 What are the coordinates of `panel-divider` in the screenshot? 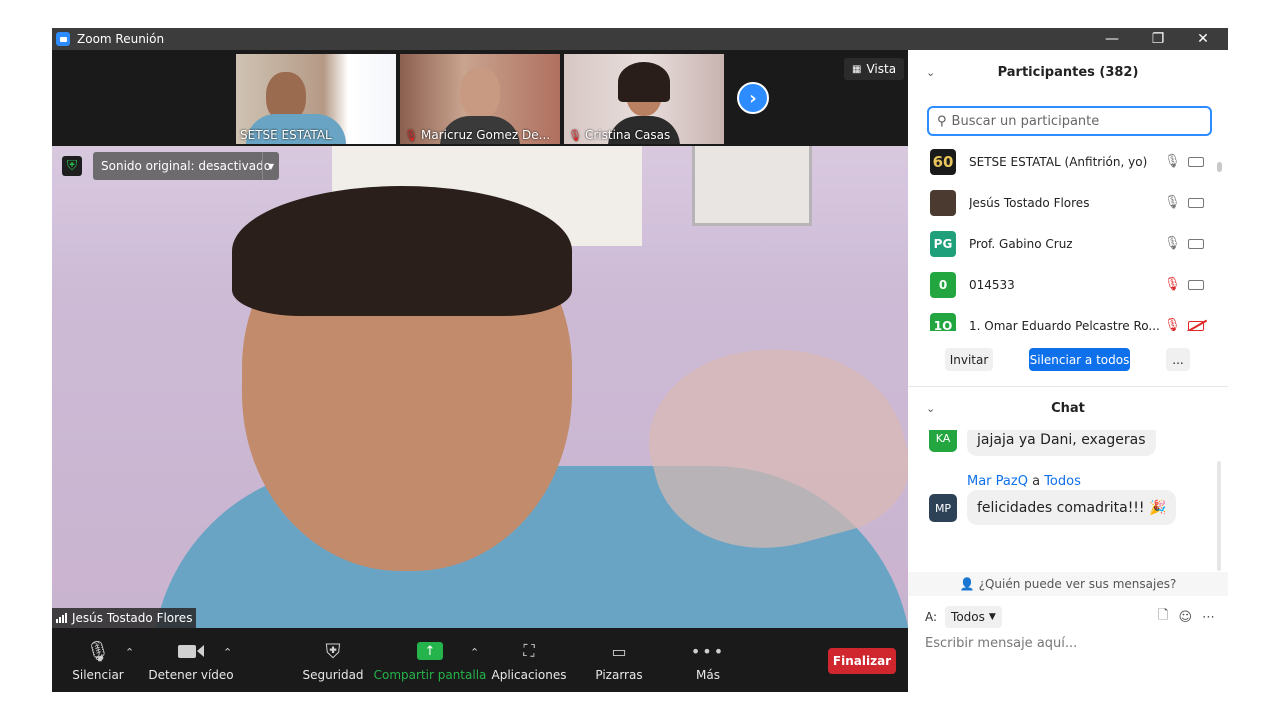 It's located at (1068, 386).